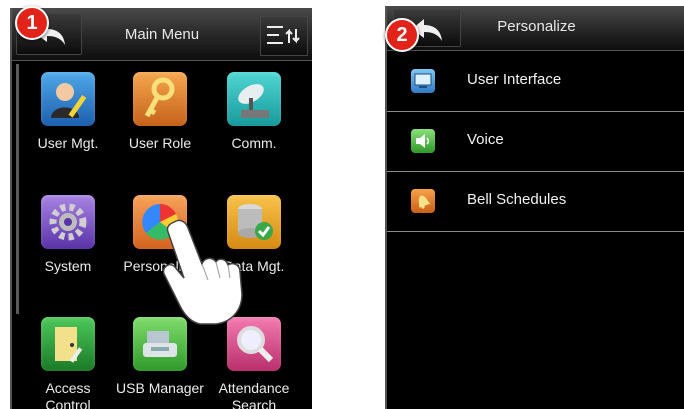 The width and height of the screenshot is (684, 409). I want to click on menu-item-label: Access Control, so click(68, 394).